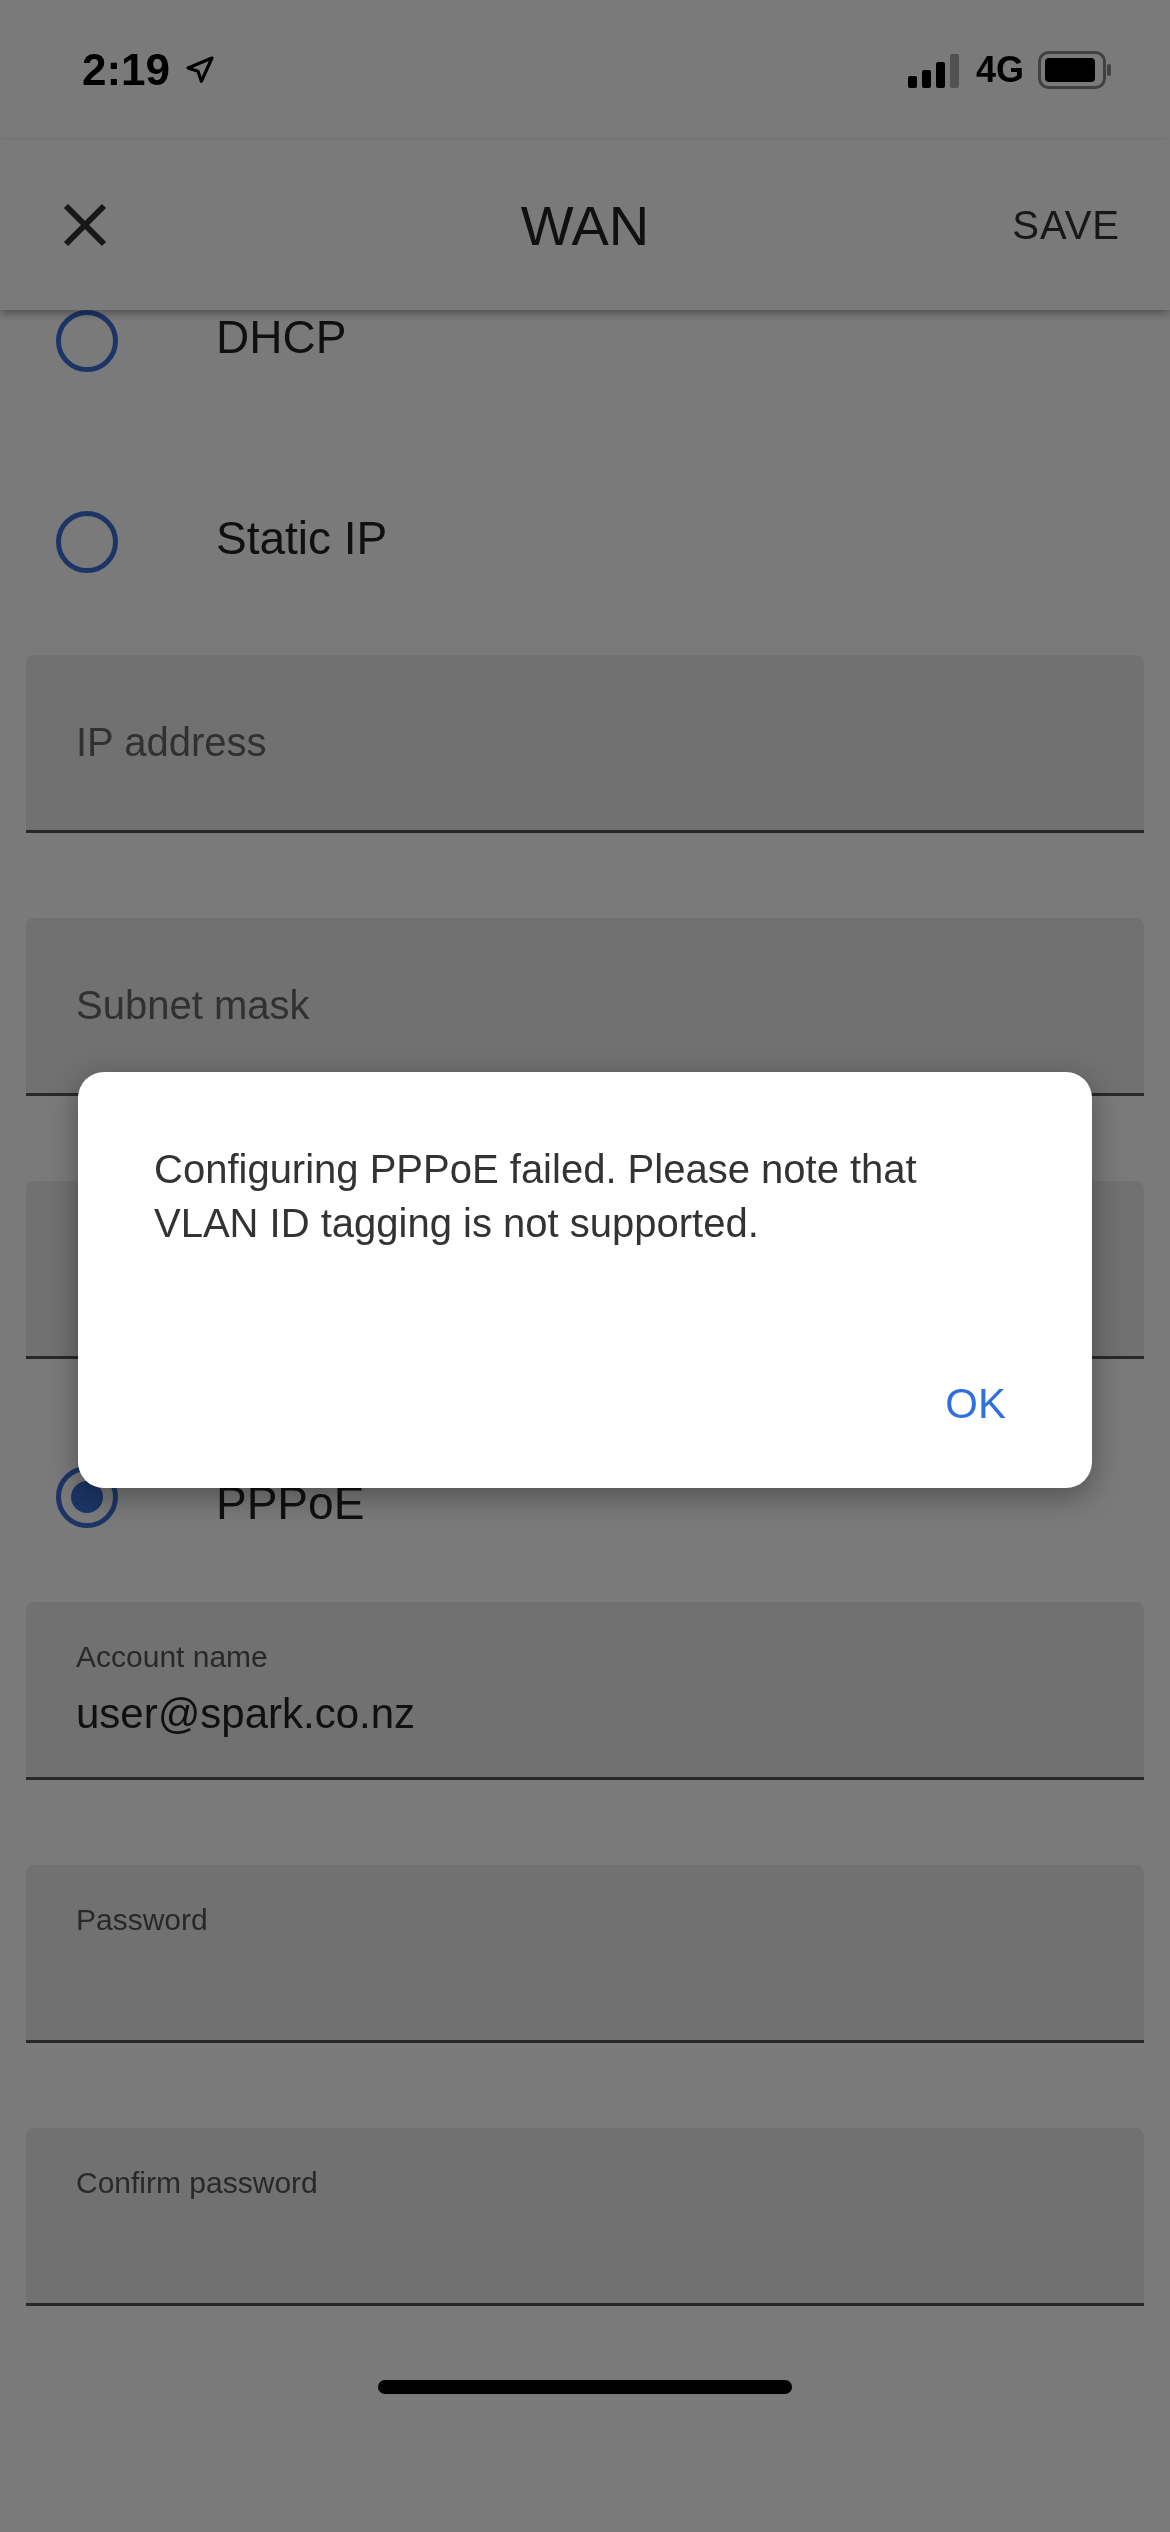  What do you see at coordinates (585, 1954) in the screenshot?
I see `input-field: Password` at bounding box center [585, 1954].